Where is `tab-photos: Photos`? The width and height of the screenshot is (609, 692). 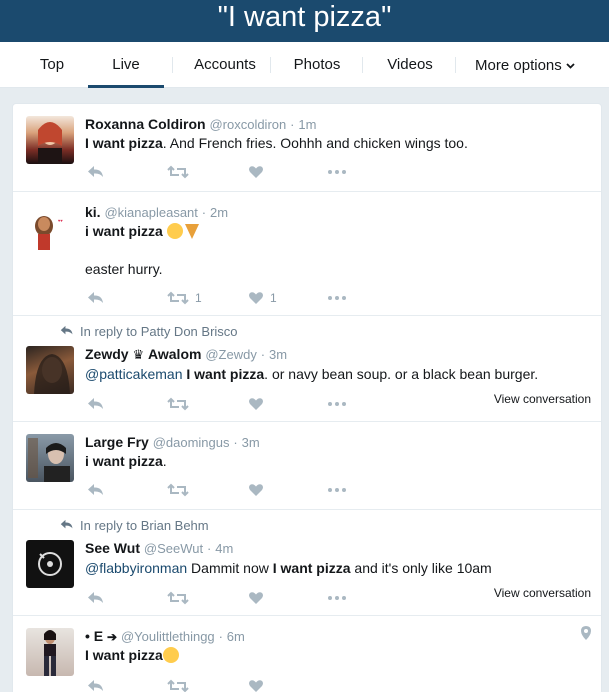 tab-photos: Photos is located at coordinates (317, 65).